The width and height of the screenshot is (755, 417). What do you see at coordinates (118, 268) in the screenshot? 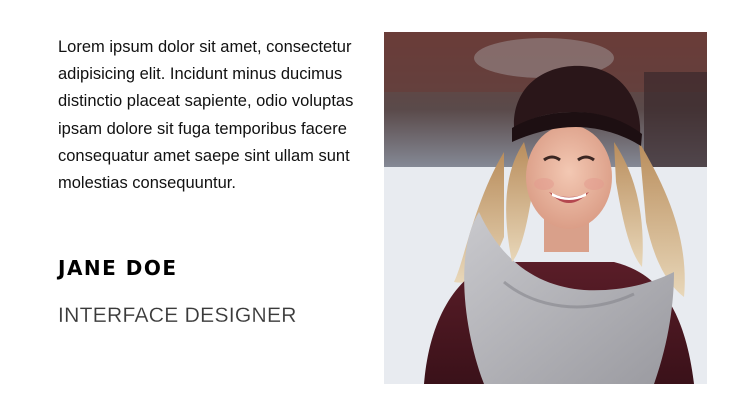
I see `profile-name: JANE DOE` at bounding box center [118, 268].